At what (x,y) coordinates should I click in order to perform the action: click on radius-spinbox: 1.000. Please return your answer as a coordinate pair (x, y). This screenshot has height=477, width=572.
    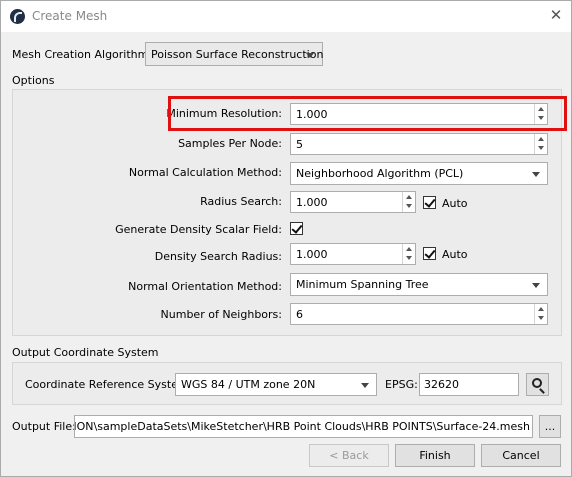
    Looking at the image, I should click on (353, 202).